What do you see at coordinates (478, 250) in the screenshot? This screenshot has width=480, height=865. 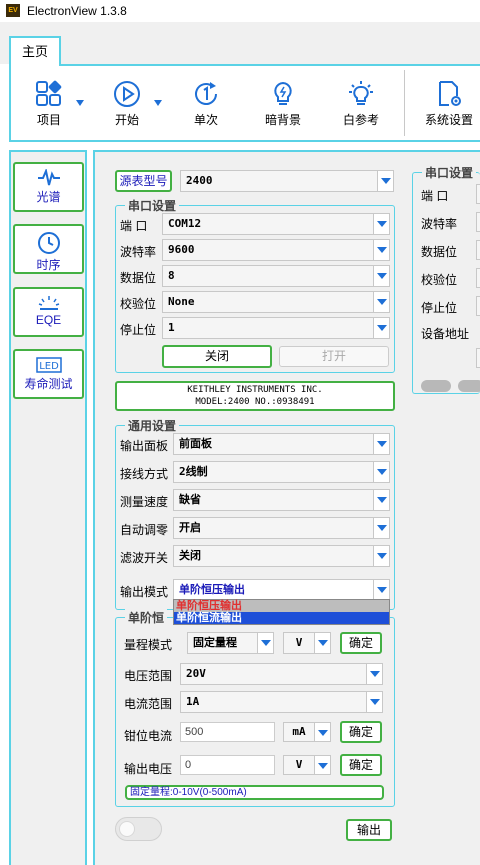 I see `right-databits-select` at bounding box center [478, 250].